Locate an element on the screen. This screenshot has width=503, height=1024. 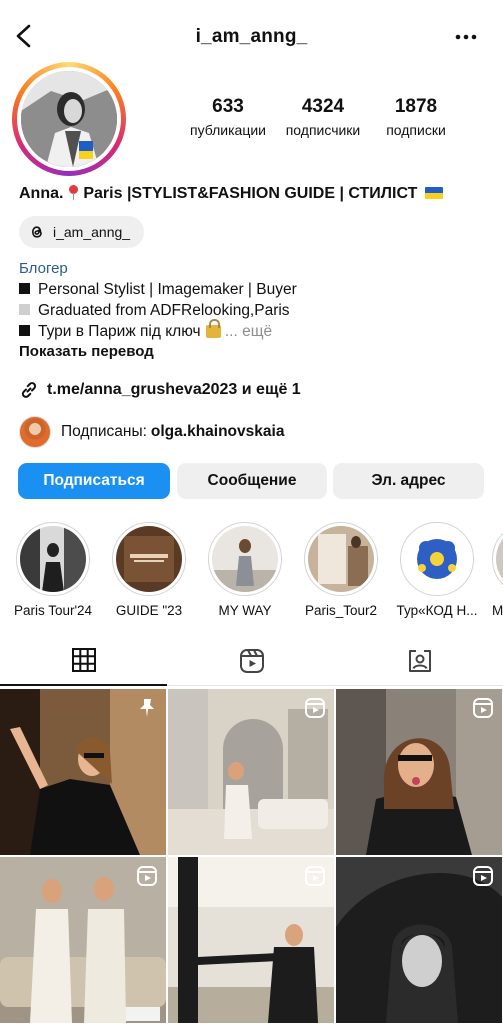
lock-key-icon is located at coordinates (213, 328).